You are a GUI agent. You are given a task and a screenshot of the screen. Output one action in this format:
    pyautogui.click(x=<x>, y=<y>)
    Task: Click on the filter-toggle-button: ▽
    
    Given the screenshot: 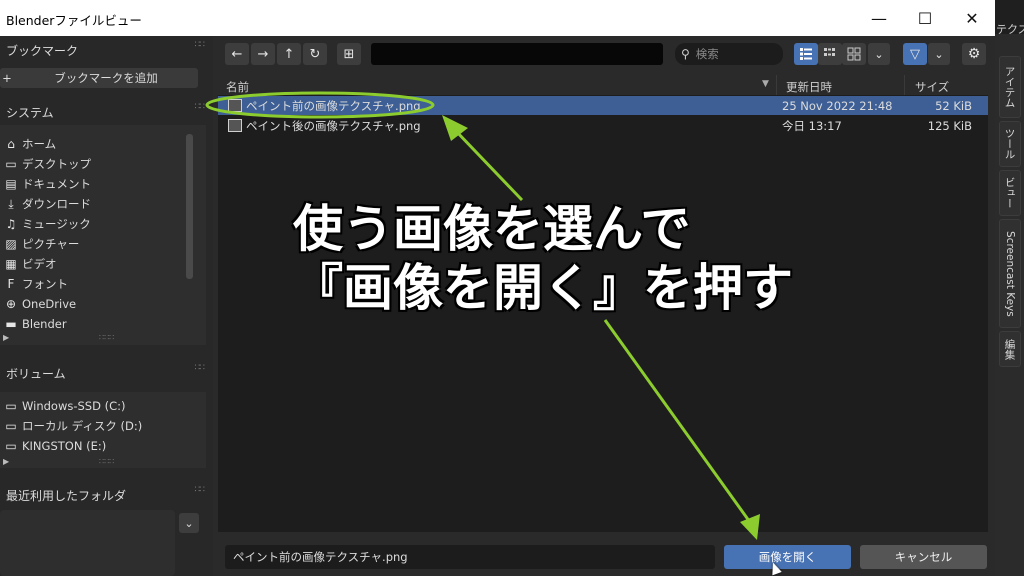 What is the action you would take?
    pyautogui.click(x=915, y=54)
    